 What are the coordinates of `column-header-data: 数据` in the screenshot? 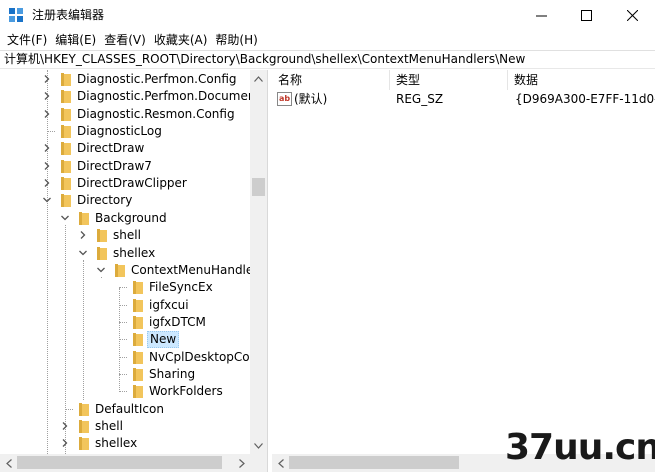 It's located at (581, 80).